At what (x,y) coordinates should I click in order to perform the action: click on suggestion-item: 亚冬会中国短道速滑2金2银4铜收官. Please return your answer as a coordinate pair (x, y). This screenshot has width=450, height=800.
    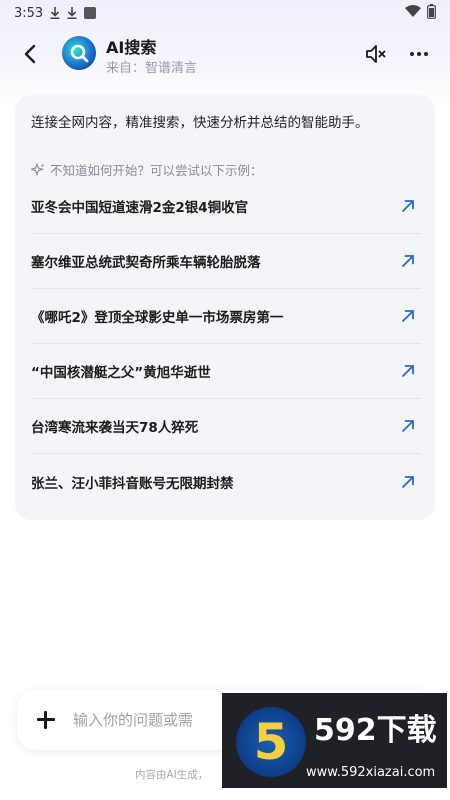
    Looking at the image, I should click on (226, 206).